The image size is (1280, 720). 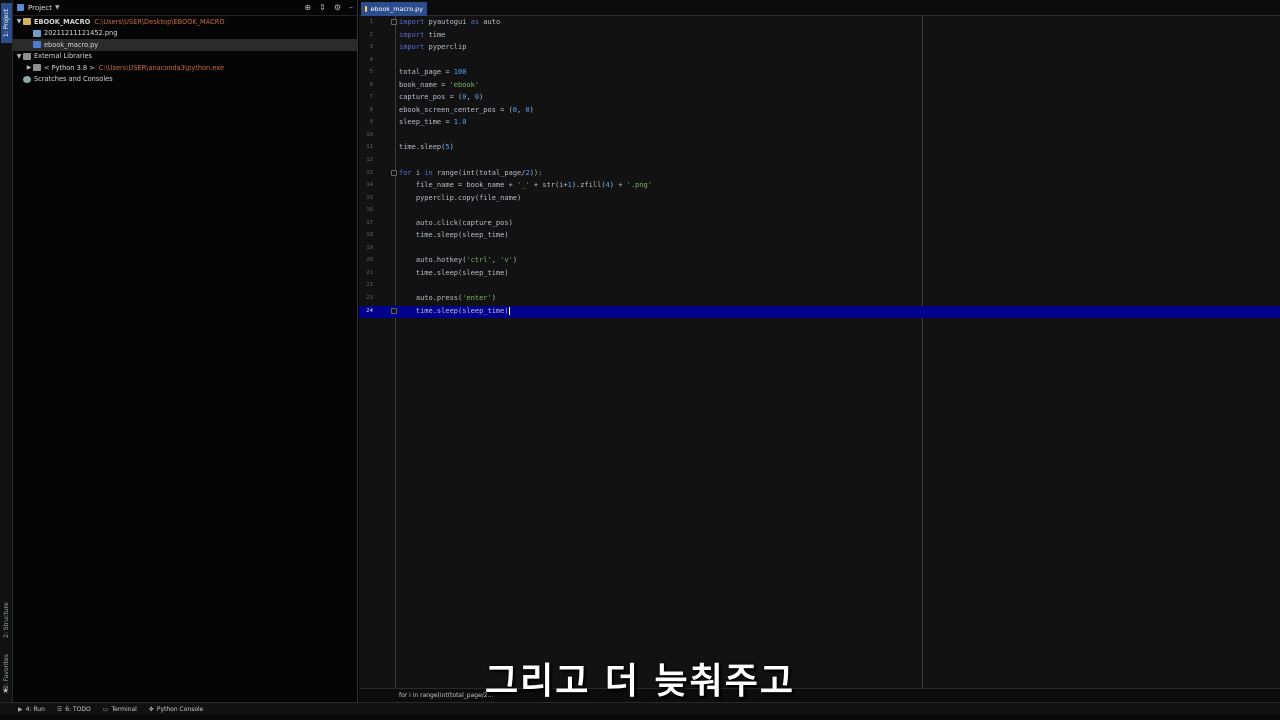 What do you see at coordinates (819, 299) in the screenshot?
I see `code-line: 23 auto.press('enter')` at bounding box center [819, 299].